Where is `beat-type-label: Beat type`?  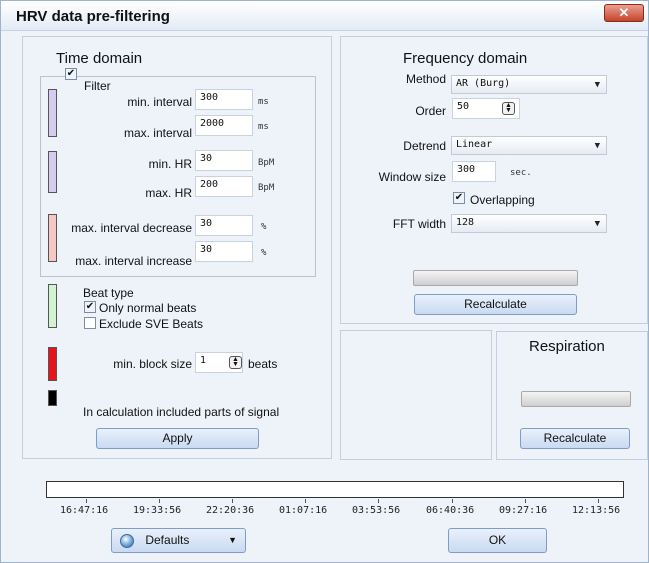
beat-type-label: Beat type is located at coordinates (108, 293).